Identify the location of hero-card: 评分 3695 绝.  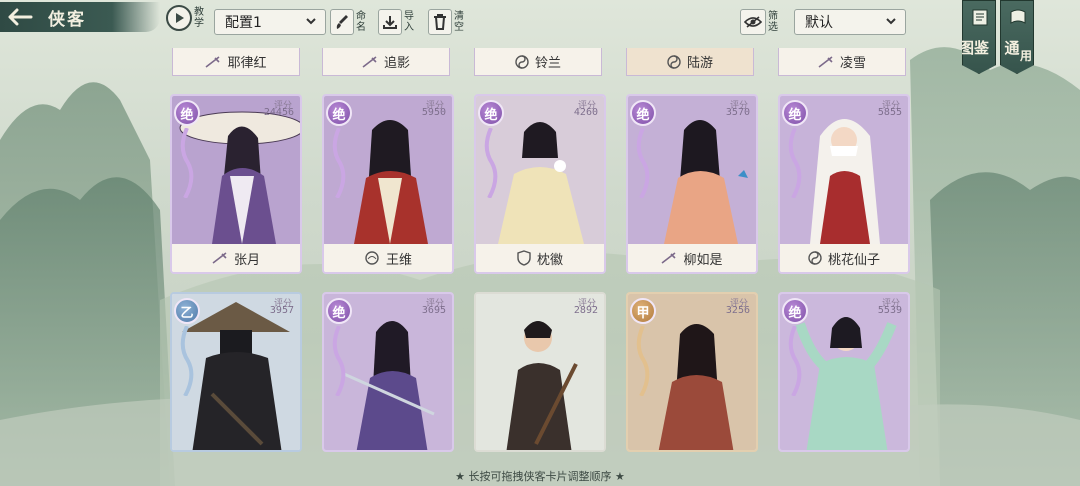
(388, 372).